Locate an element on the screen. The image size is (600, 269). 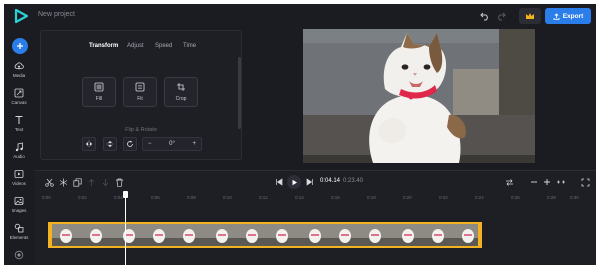
play-icon is located at coordinates (294, 182).